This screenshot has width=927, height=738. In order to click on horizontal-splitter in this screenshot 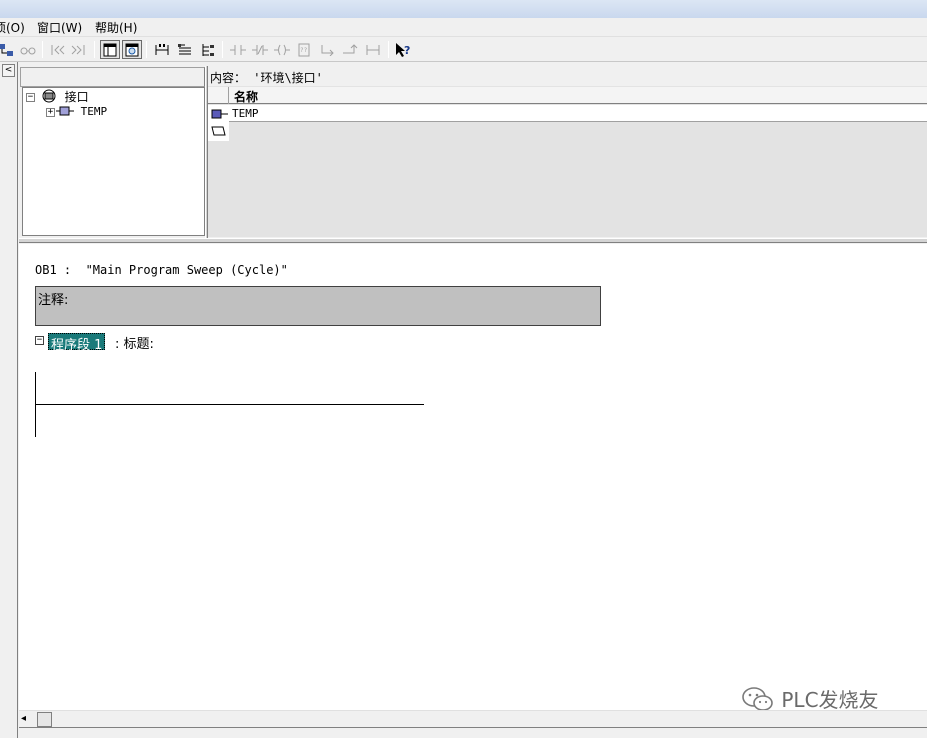, I will do `click(473, 240)`.